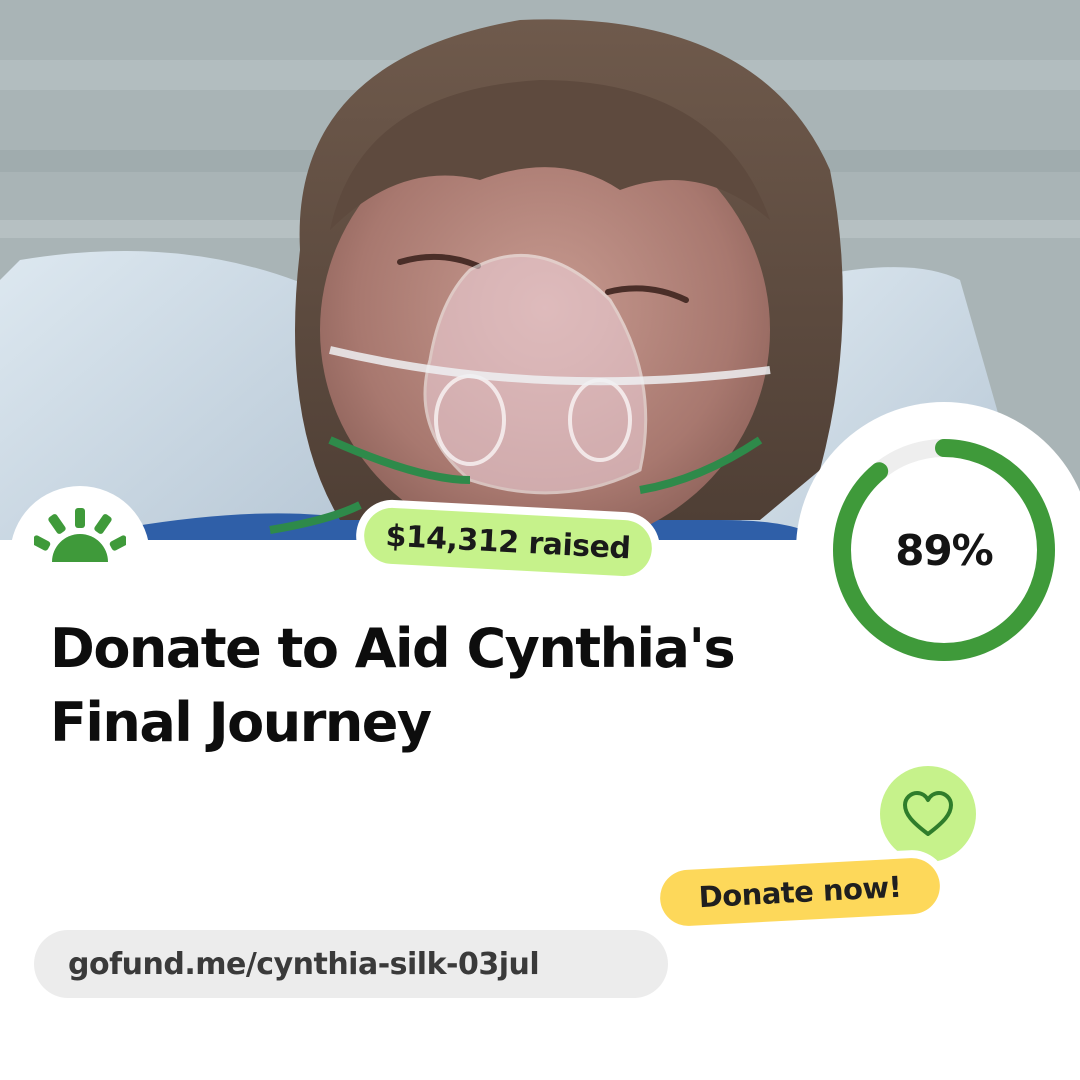 This screenshot has height=1080, width=1080. What do you see at coordinates (420, 686) in the screenshot?
I see `campaign-title: Donate to Aid Cynthia's Final Journey` at bounding box center [420, 686].